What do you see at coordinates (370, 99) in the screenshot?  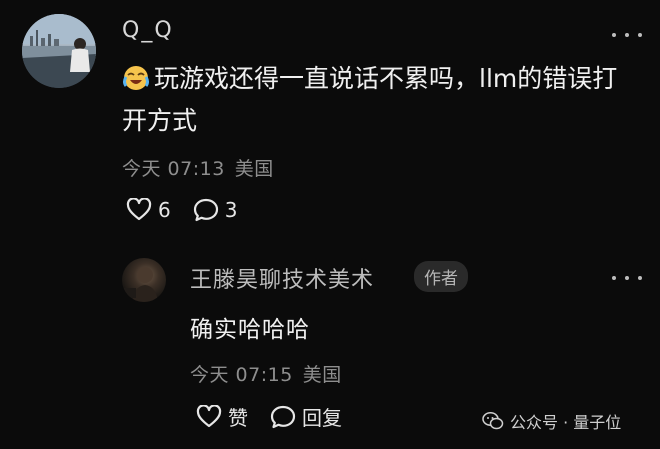 I see `comment-body: 玩游戏还得一直说话不累吗，llm的错误打开方式` at bounding box center [370, 99].